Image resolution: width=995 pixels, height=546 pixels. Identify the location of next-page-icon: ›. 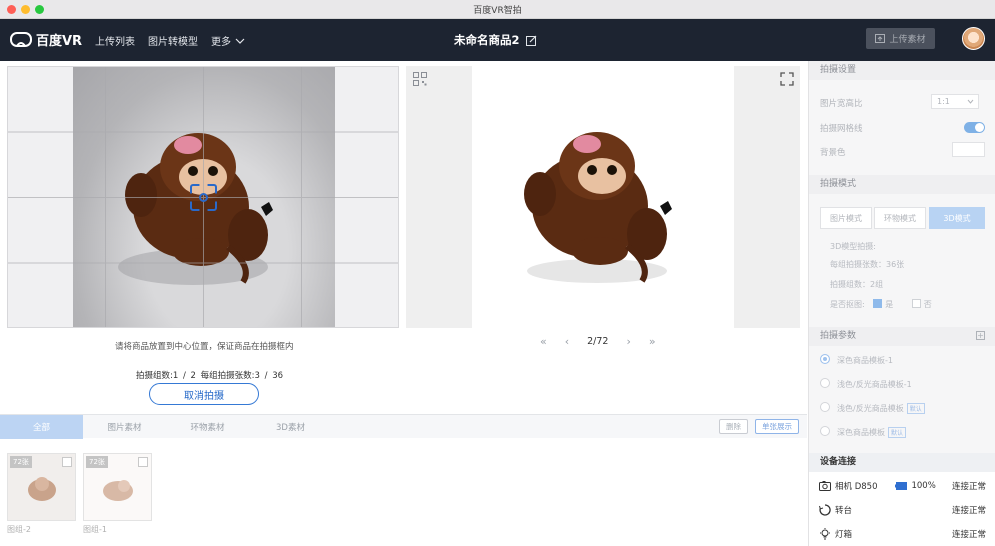
(628, 341).